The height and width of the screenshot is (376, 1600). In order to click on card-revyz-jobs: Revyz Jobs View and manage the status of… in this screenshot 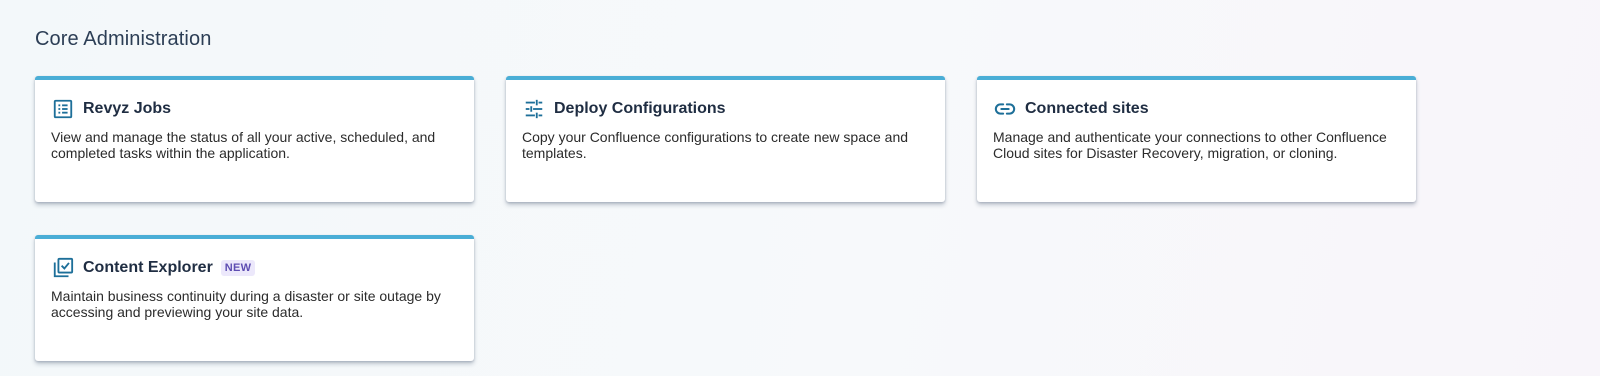, I will do `click(254, 139)`.